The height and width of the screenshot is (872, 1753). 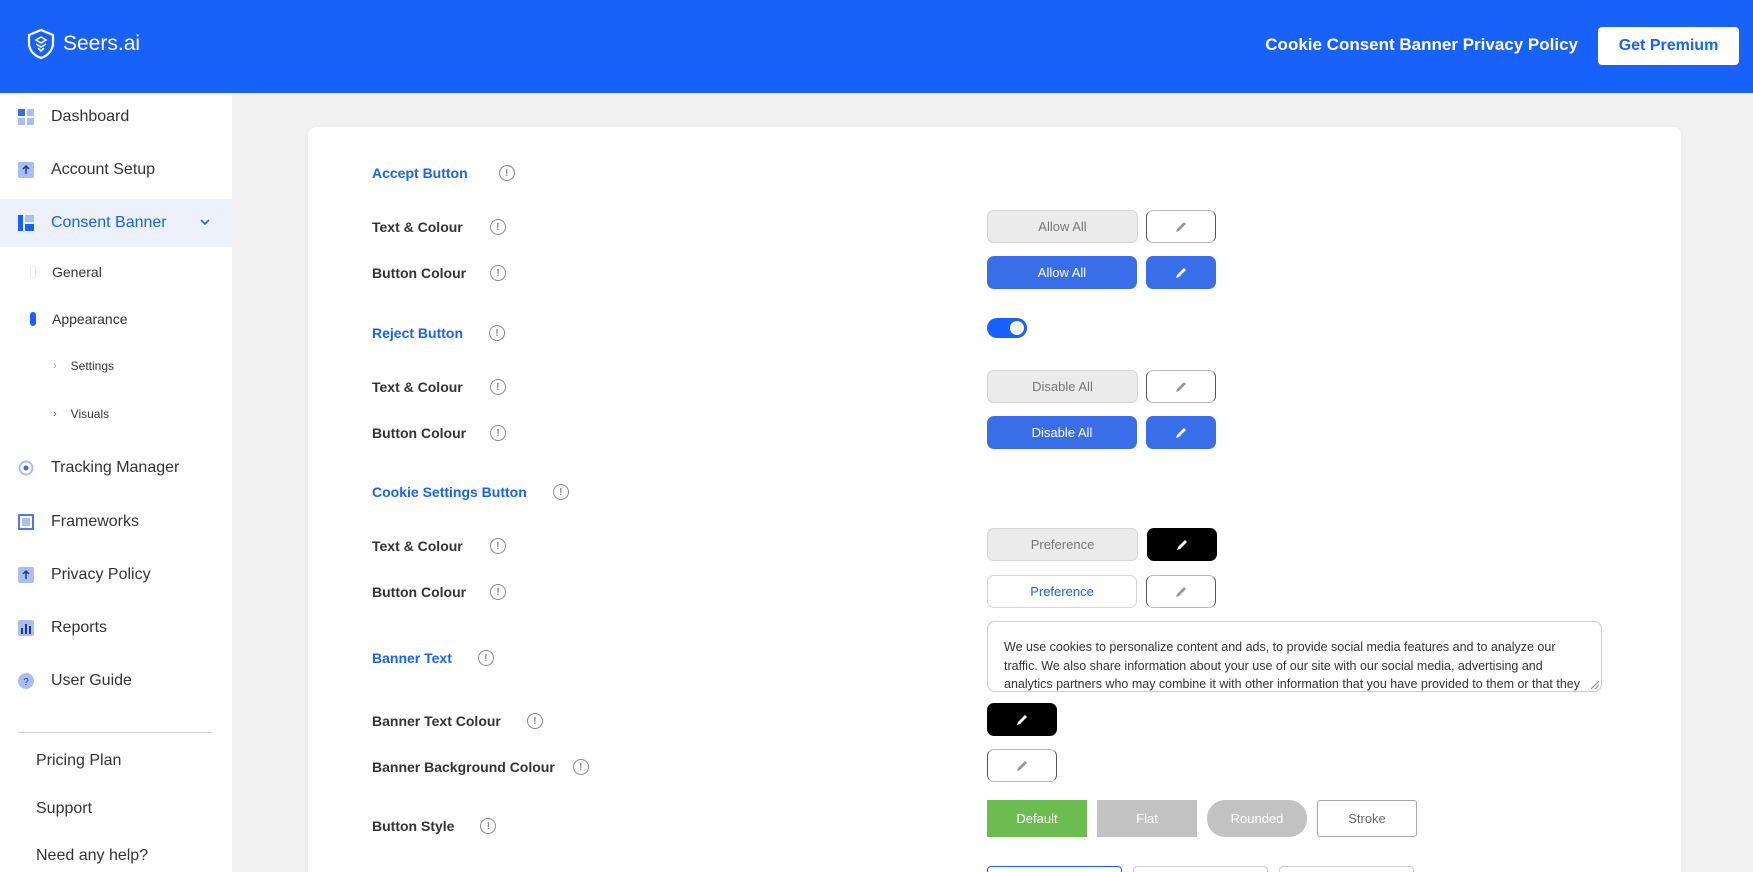 What do you see at coordinates (434, 826) in the screenshot?
I see `button-style-label: Button Style !` at bounding box center [434, 826].